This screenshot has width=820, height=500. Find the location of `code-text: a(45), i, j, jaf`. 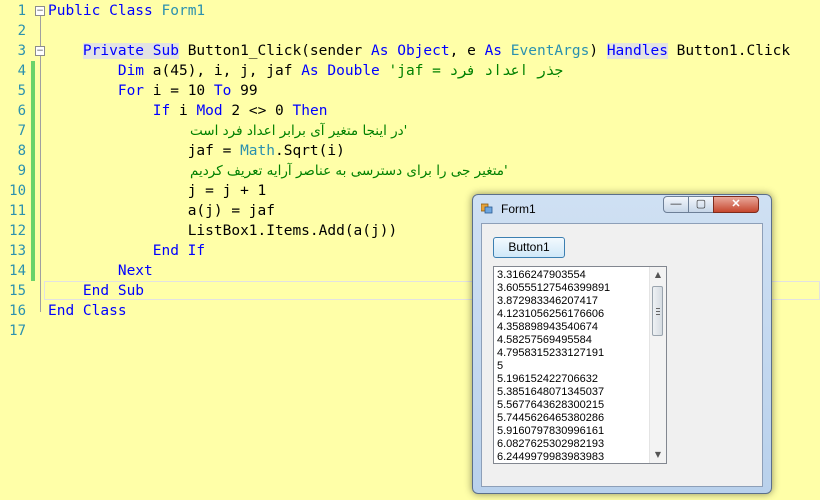

code-text: a(45), i, j, jaf is located at coordinates (222, 71).